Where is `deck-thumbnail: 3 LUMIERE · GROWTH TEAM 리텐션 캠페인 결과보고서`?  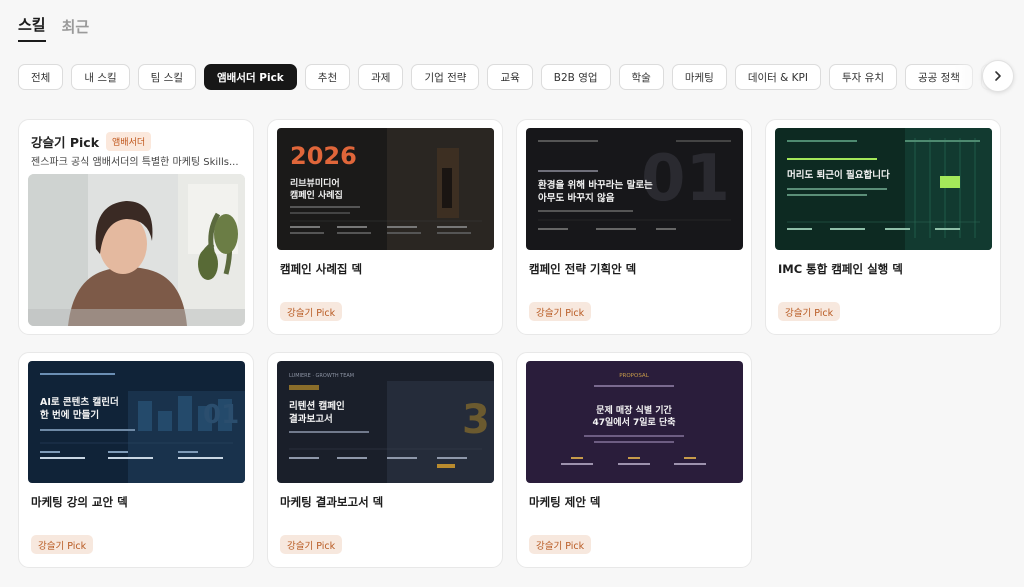 deck-thumbnail: 3 LUMIERE · GROWTH TEAM 리텐션 캠페인 결과보고서 is located at coordinates (385, 422).